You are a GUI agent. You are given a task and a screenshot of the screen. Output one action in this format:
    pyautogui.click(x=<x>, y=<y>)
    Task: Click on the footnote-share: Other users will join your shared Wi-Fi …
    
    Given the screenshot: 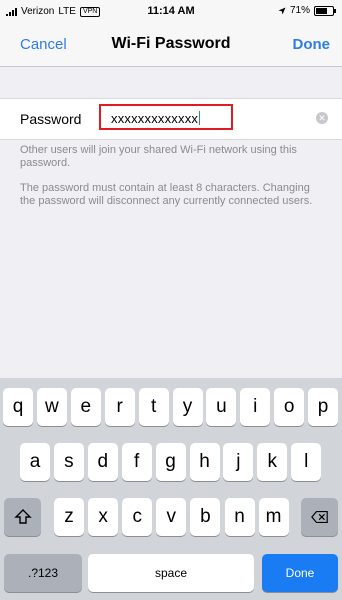 What is the action you would take?
    pyautogui.click(x=158, y=156)
    